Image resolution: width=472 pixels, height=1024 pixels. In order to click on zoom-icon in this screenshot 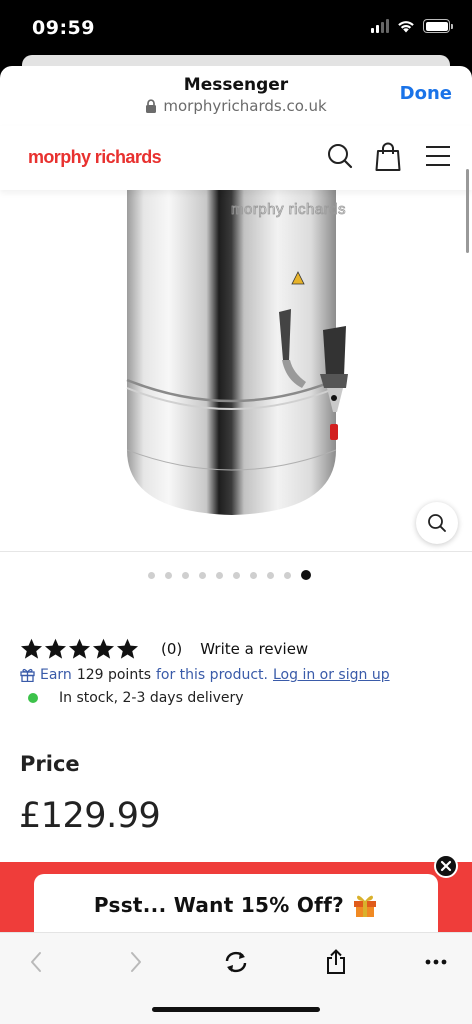, I will do `click(437, 523)`.